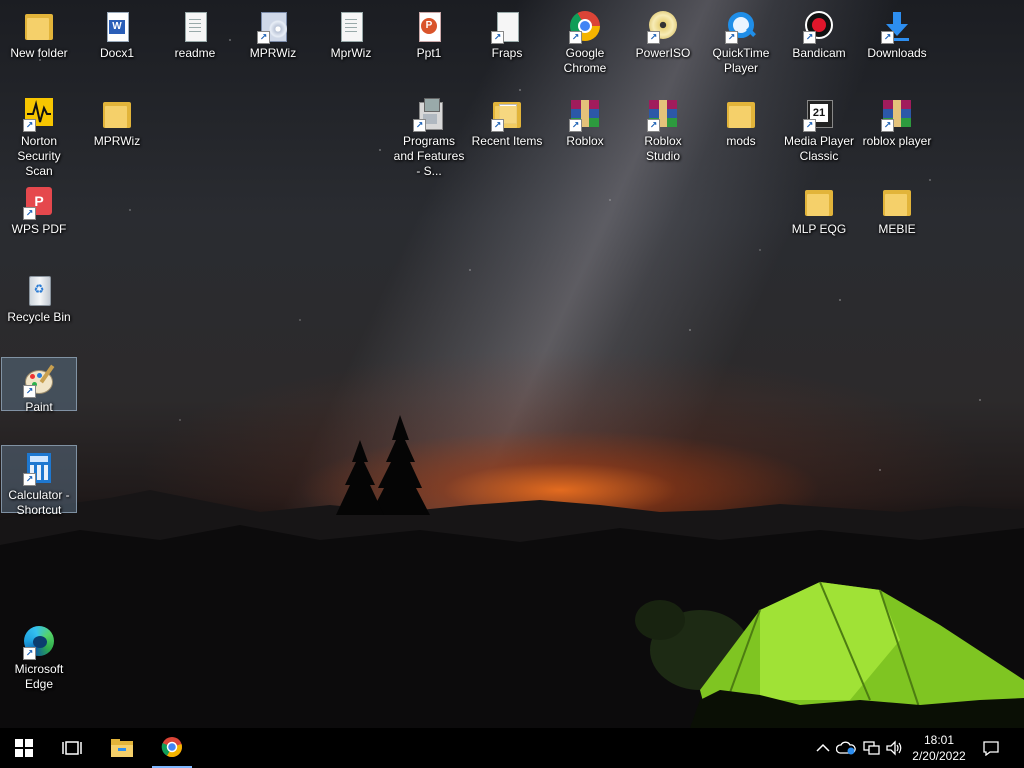 The image size is (1024, 768). Describe the element at coordinates (939, 740) in the screenshot. I see `clock-time: 18:01` at that location.